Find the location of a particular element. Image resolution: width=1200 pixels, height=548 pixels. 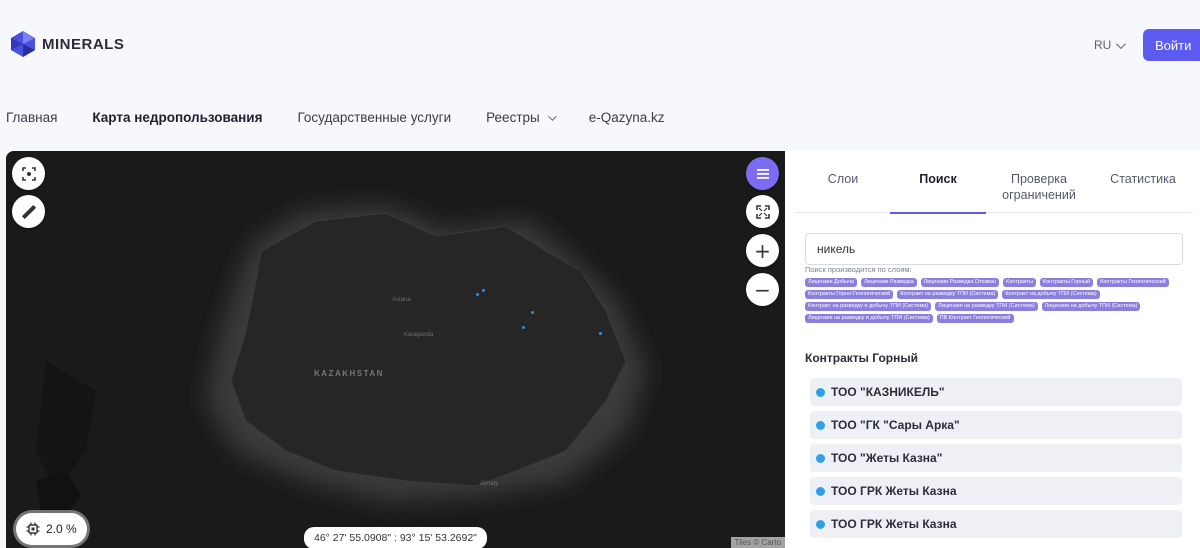

result-label: ТОО "Жеты Казна" is located at coordinates (887, 458).